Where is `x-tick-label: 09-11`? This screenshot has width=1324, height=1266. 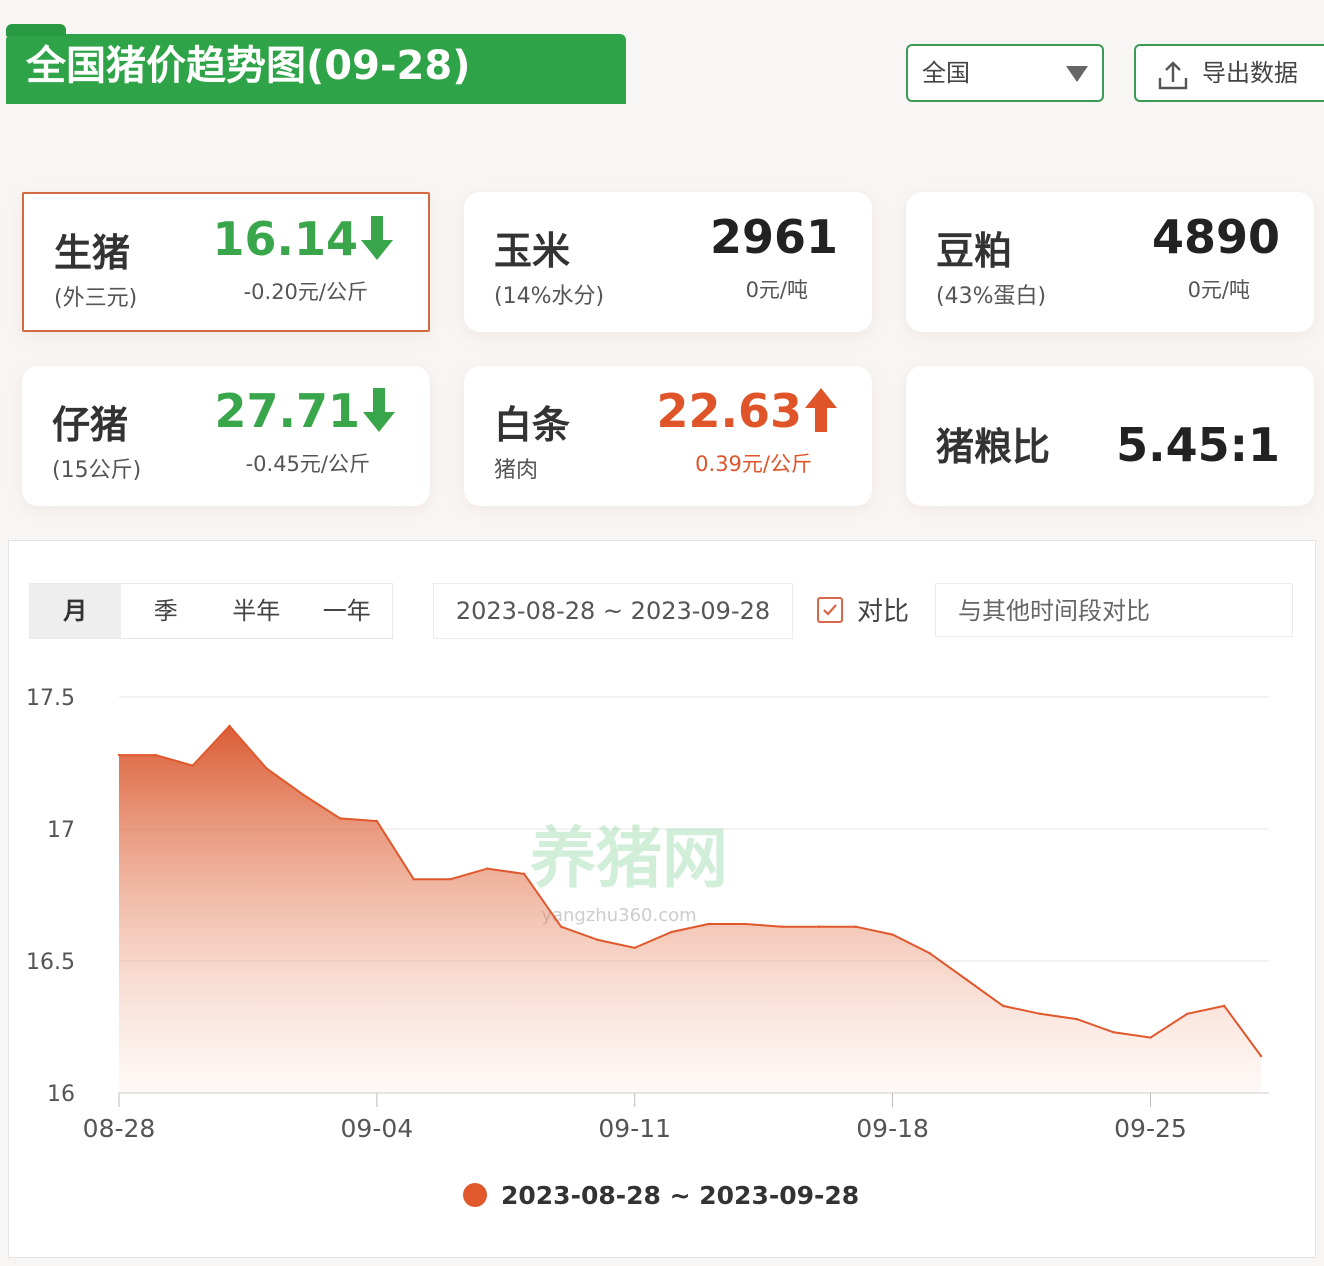
x-tick-label: 09-11 is located at coordinates (634, 1128).